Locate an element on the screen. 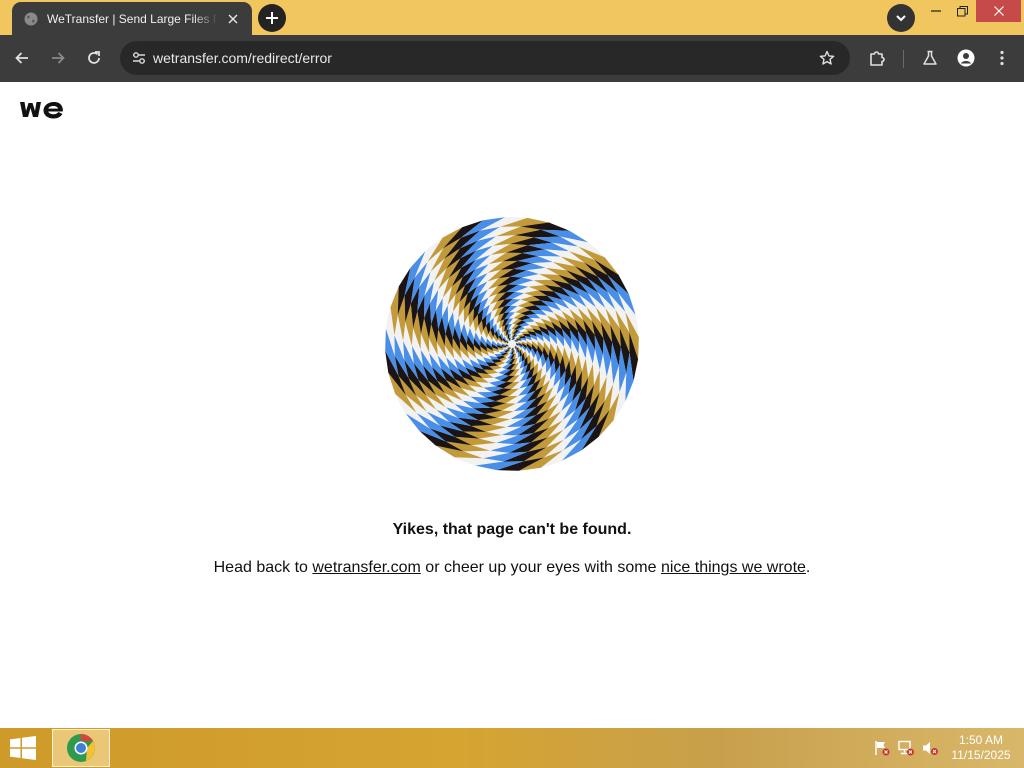 This screenshot has width=1024, height=768. tab-active: WeTransfer | Send Large Files Fast is located at coordinates (132, 18).